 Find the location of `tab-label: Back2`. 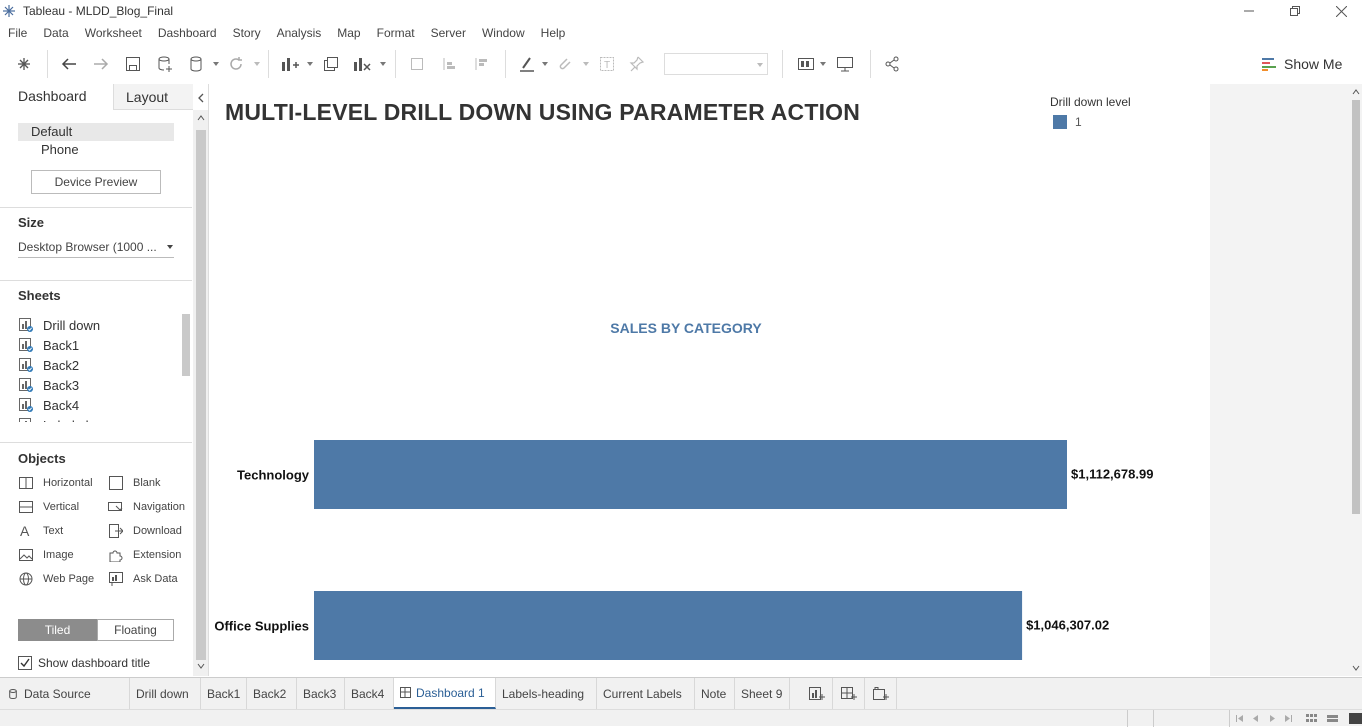

tab-label: Back2 is located at coordinates (270, 693).